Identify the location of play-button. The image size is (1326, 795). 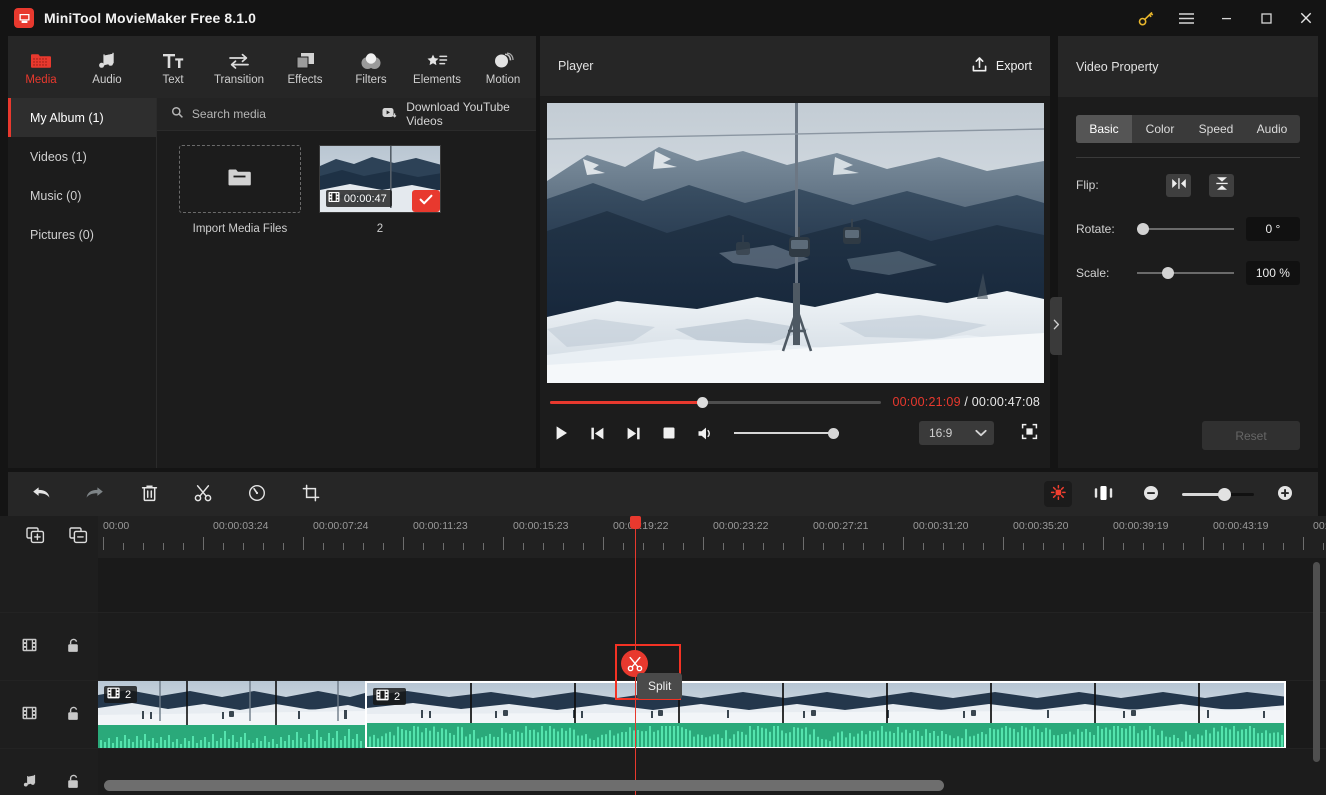
(561, 433).